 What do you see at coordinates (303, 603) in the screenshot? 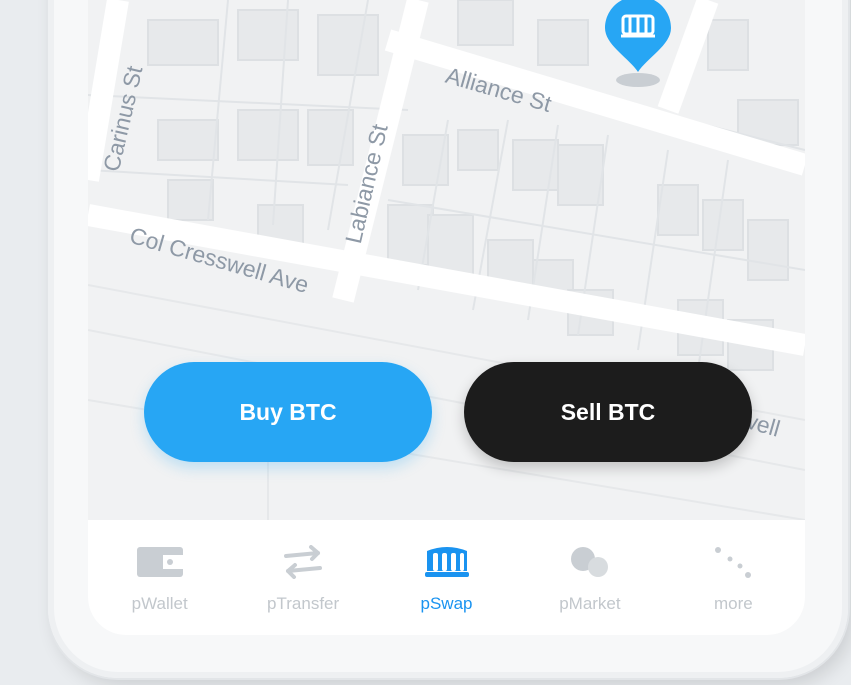
I see `tab-label-ptransfer: pTransfer` at bounding box center [303, 603].